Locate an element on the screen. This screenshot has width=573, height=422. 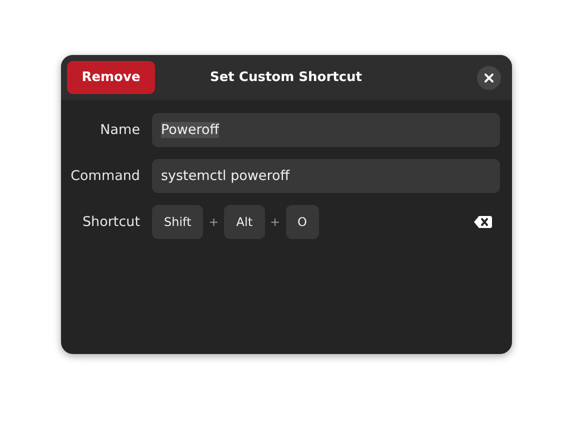
close-button is located at coordinates (489, 78).